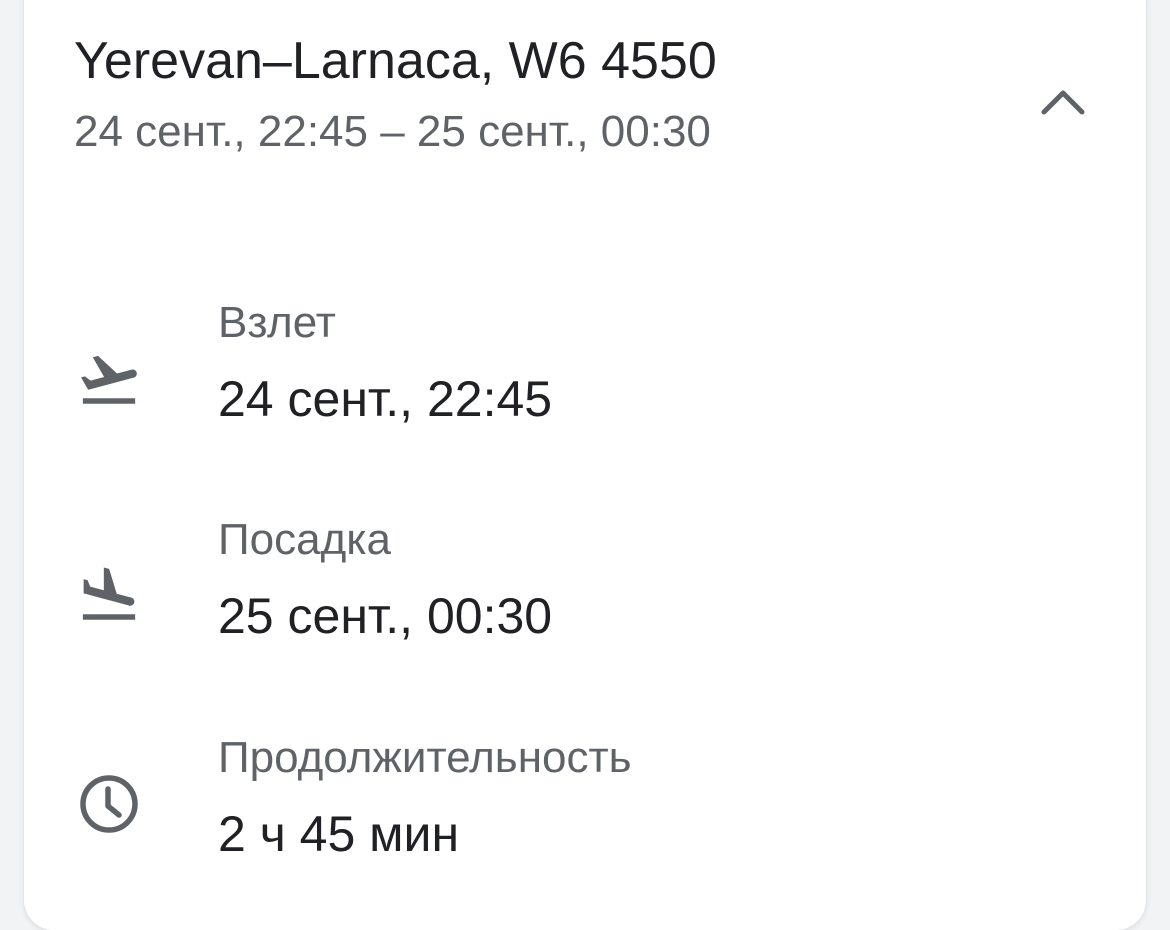 The image size is (1170, 930). I want to click on flight-time-range: 24 сент., 22:45 – 25 сент., 00:30, so click(392, 131).